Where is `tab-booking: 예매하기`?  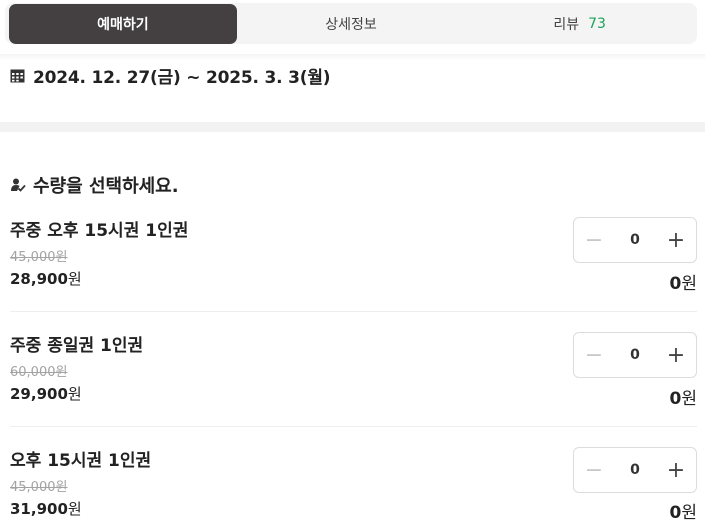
tab-booking: 예매하기 is located at coordinates (123, 23).